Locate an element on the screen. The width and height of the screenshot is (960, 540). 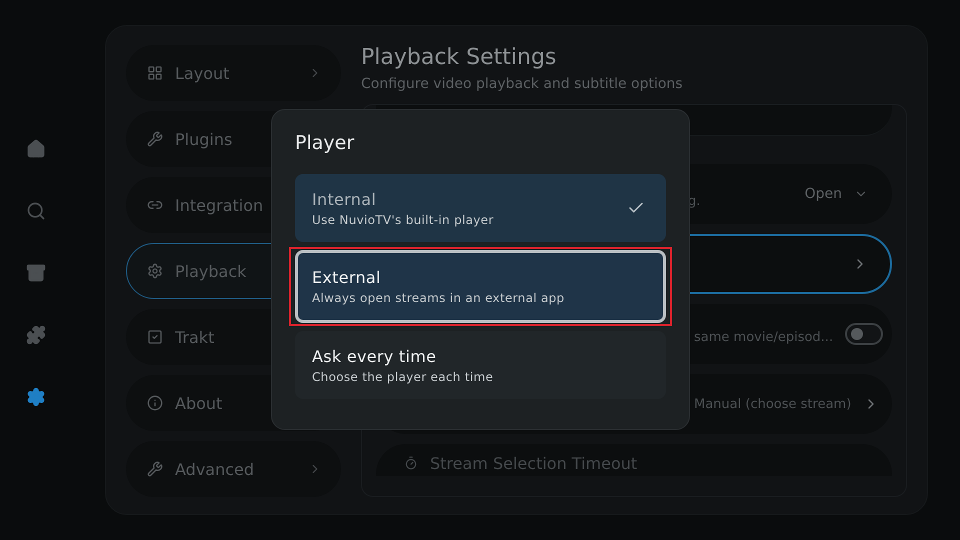
sidebar-item: Layout is located at coordinates (233, 73).